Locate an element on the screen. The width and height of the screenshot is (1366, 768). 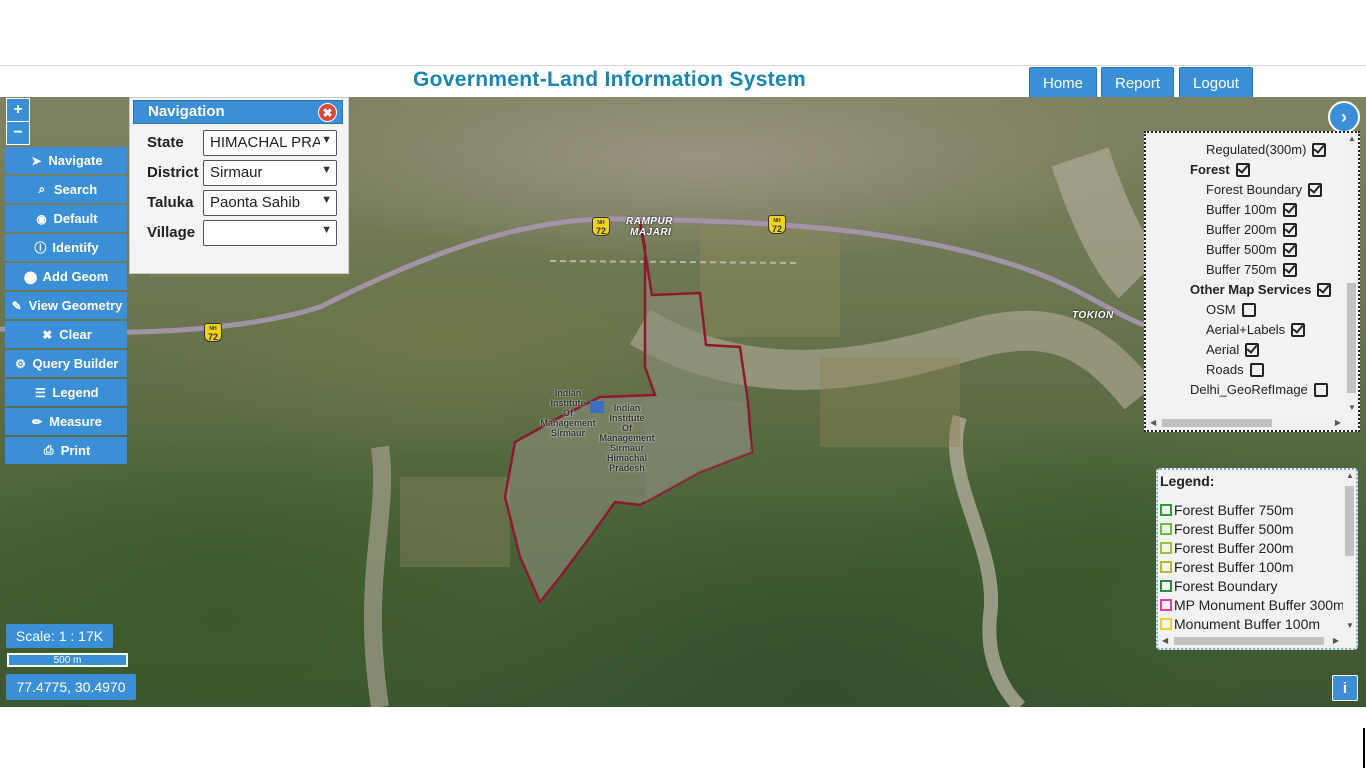
pin-icon: ✎ is located at coordinates (16, 305).